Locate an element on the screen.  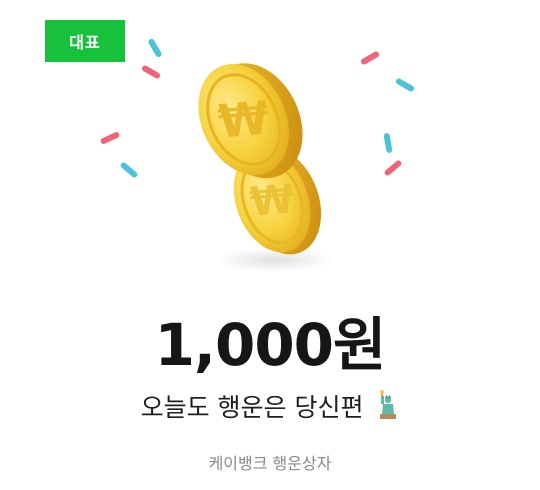
lucky-message-text: 오늘도 행운은 당신편 is located at coordinates (252, 407).